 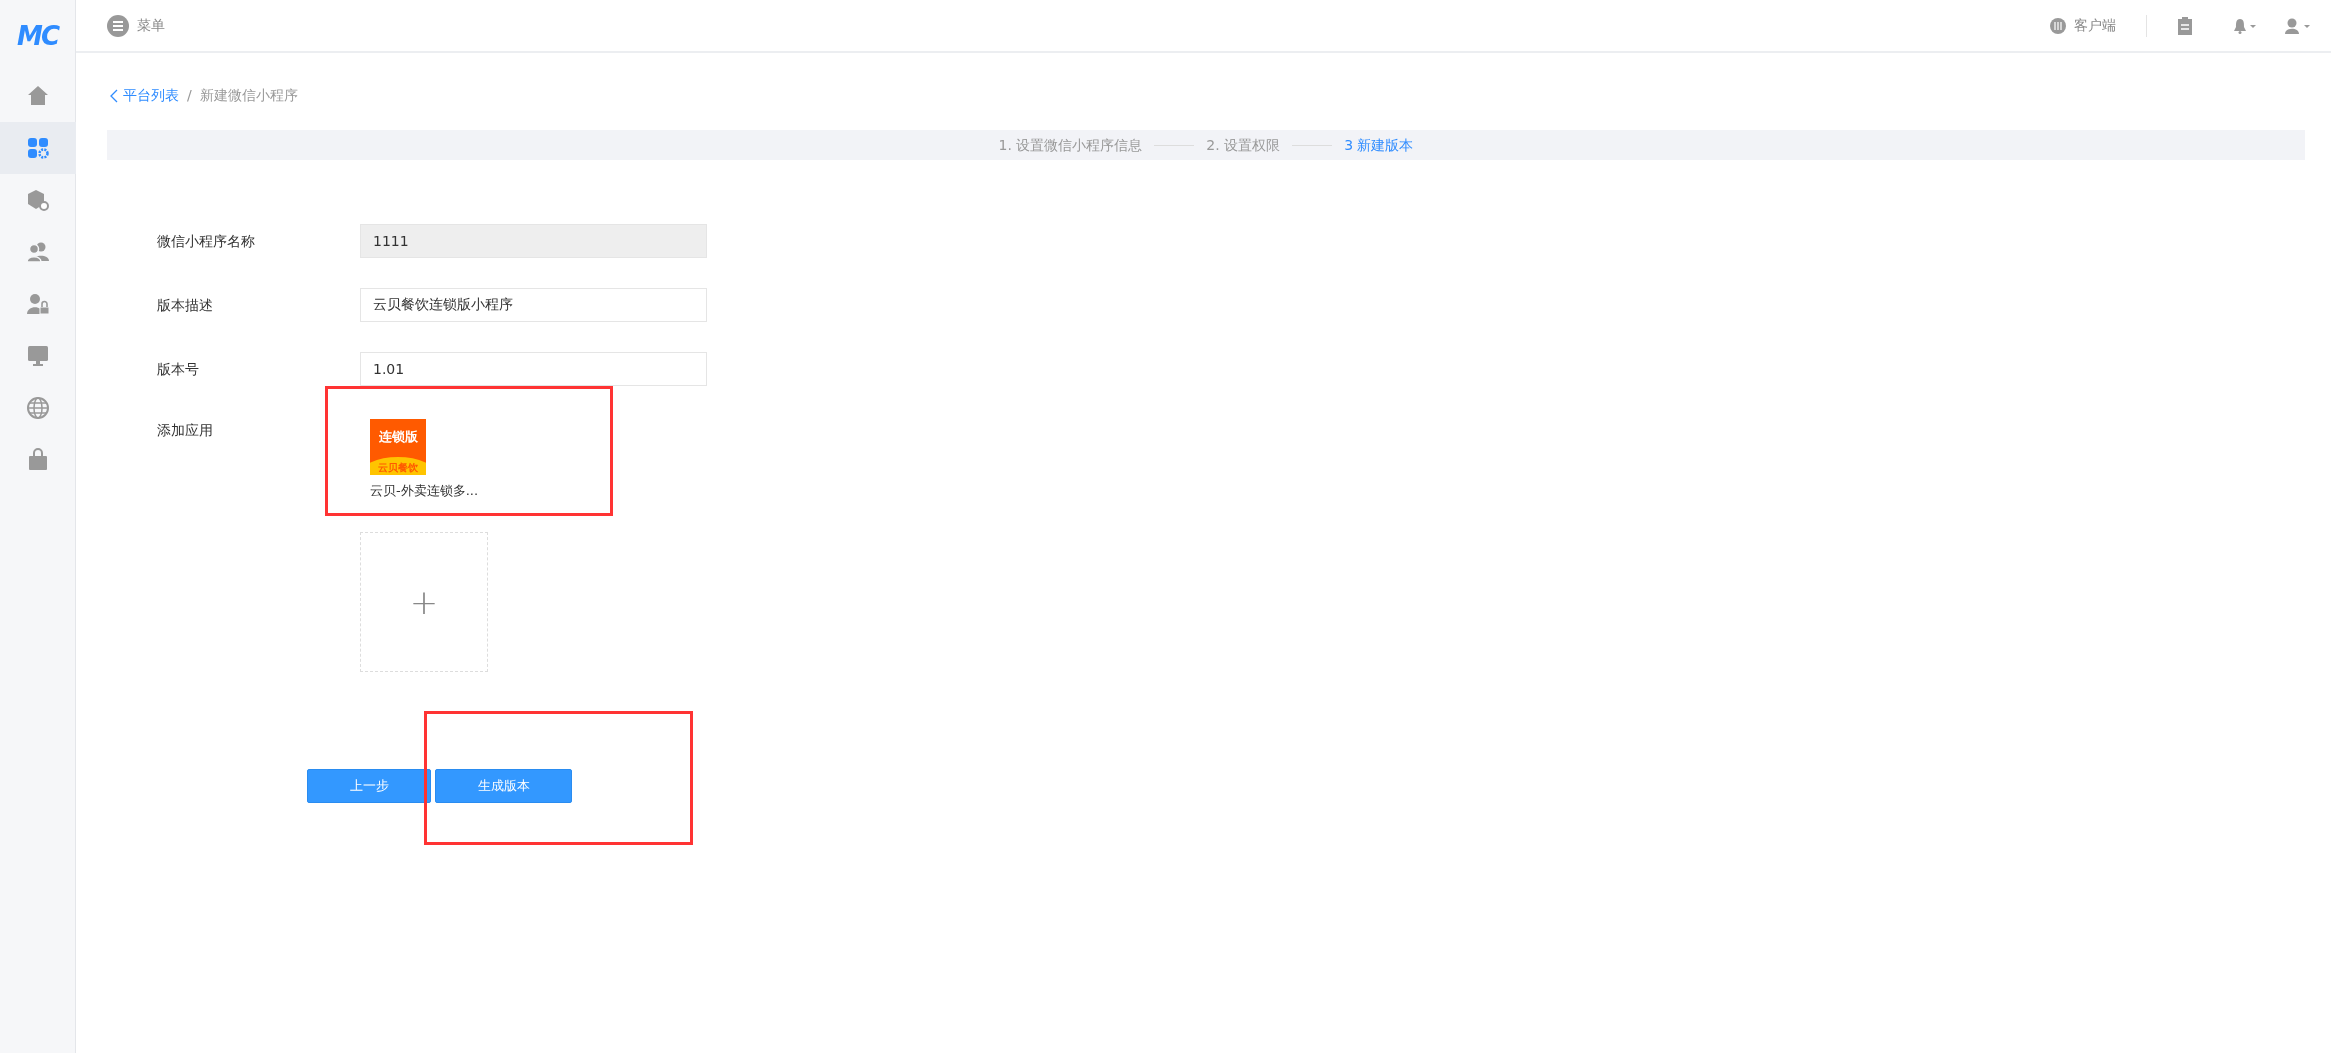 I want to click on add-app-button: +, so click(x=424, y=602).